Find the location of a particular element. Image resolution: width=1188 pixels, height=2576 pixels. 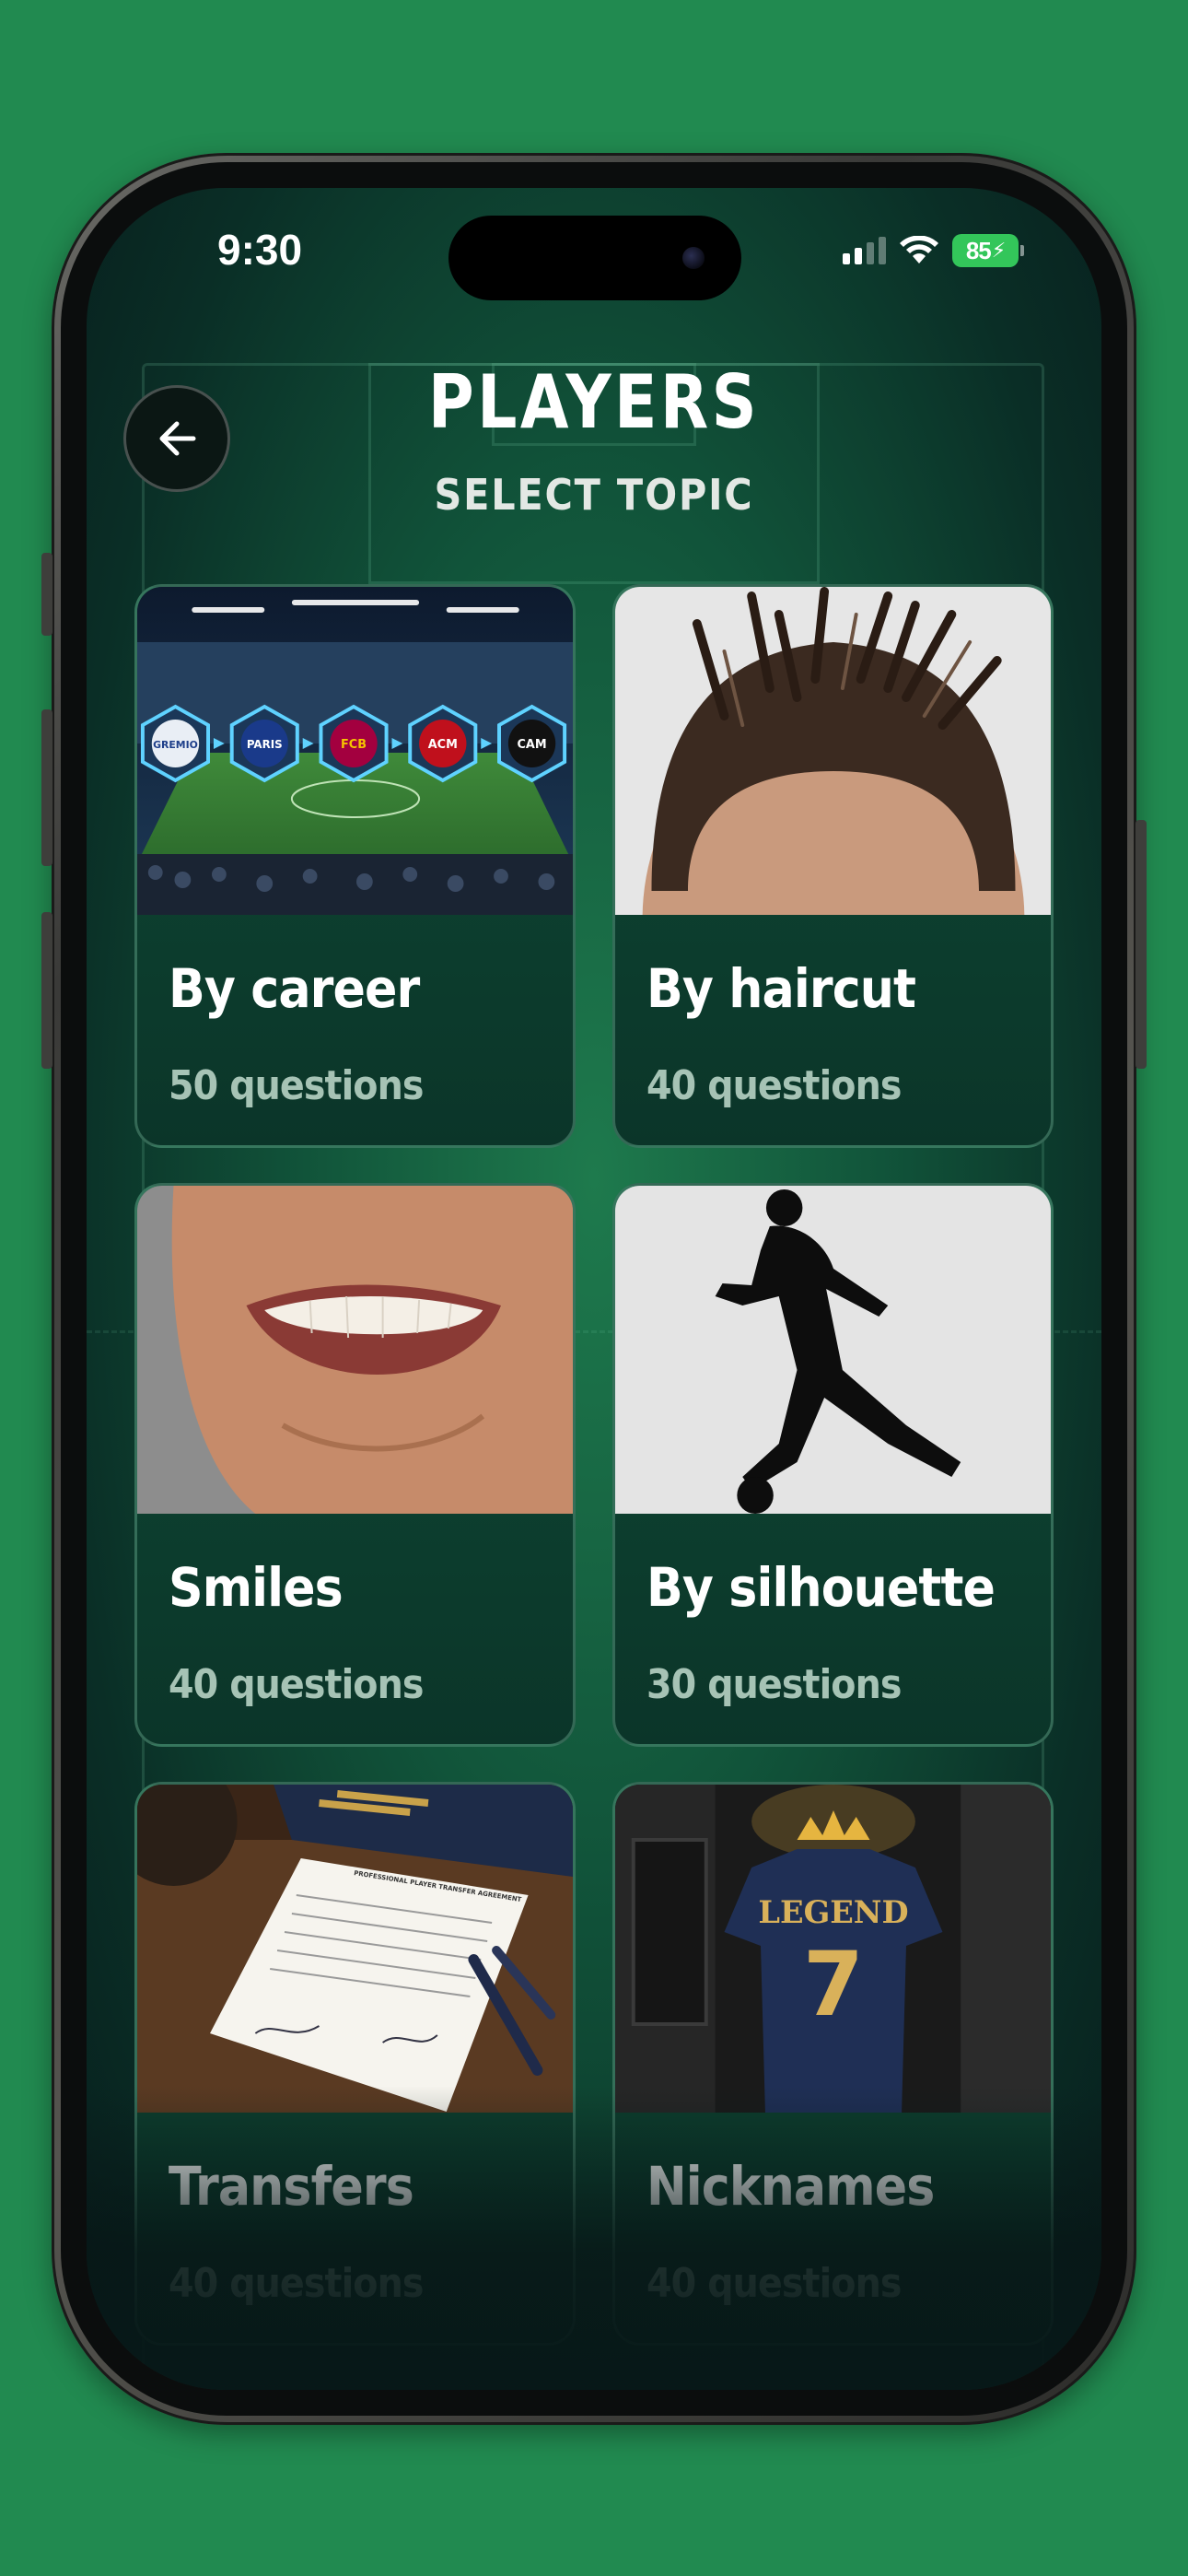

badge-label: FCB is located at coordinates (354, 745).